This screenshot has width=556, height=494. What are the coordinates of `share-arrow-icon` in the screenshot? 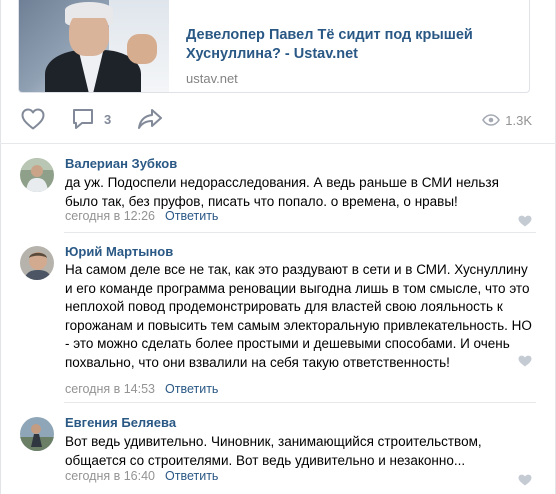 It's located at (150, 119).